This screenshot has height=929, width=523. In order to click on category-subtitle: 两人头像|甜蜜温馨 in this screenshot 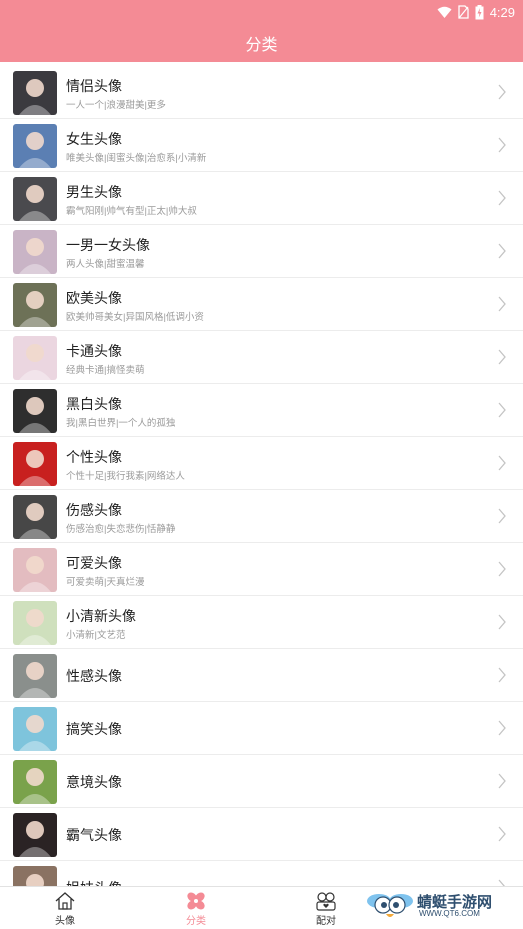, I will do `click(105, 264)`.